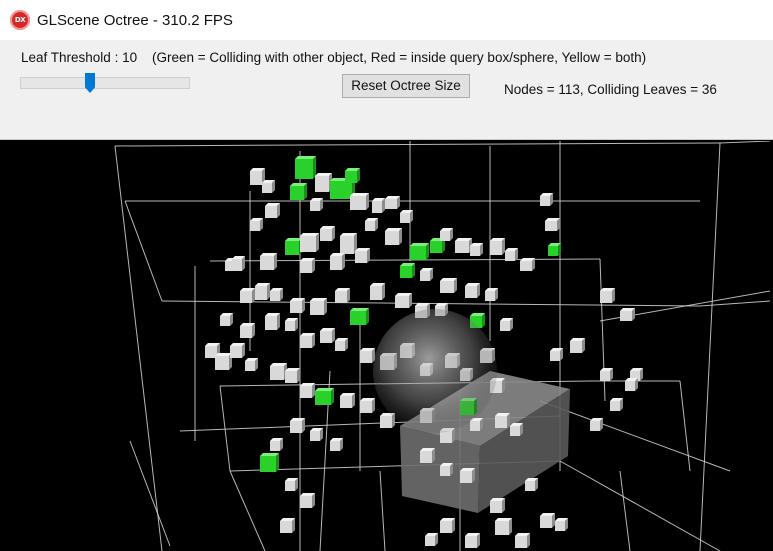 This screenshot has height=551, width=773. I want to click on leaf-threshold-slider, so click(105, 82).